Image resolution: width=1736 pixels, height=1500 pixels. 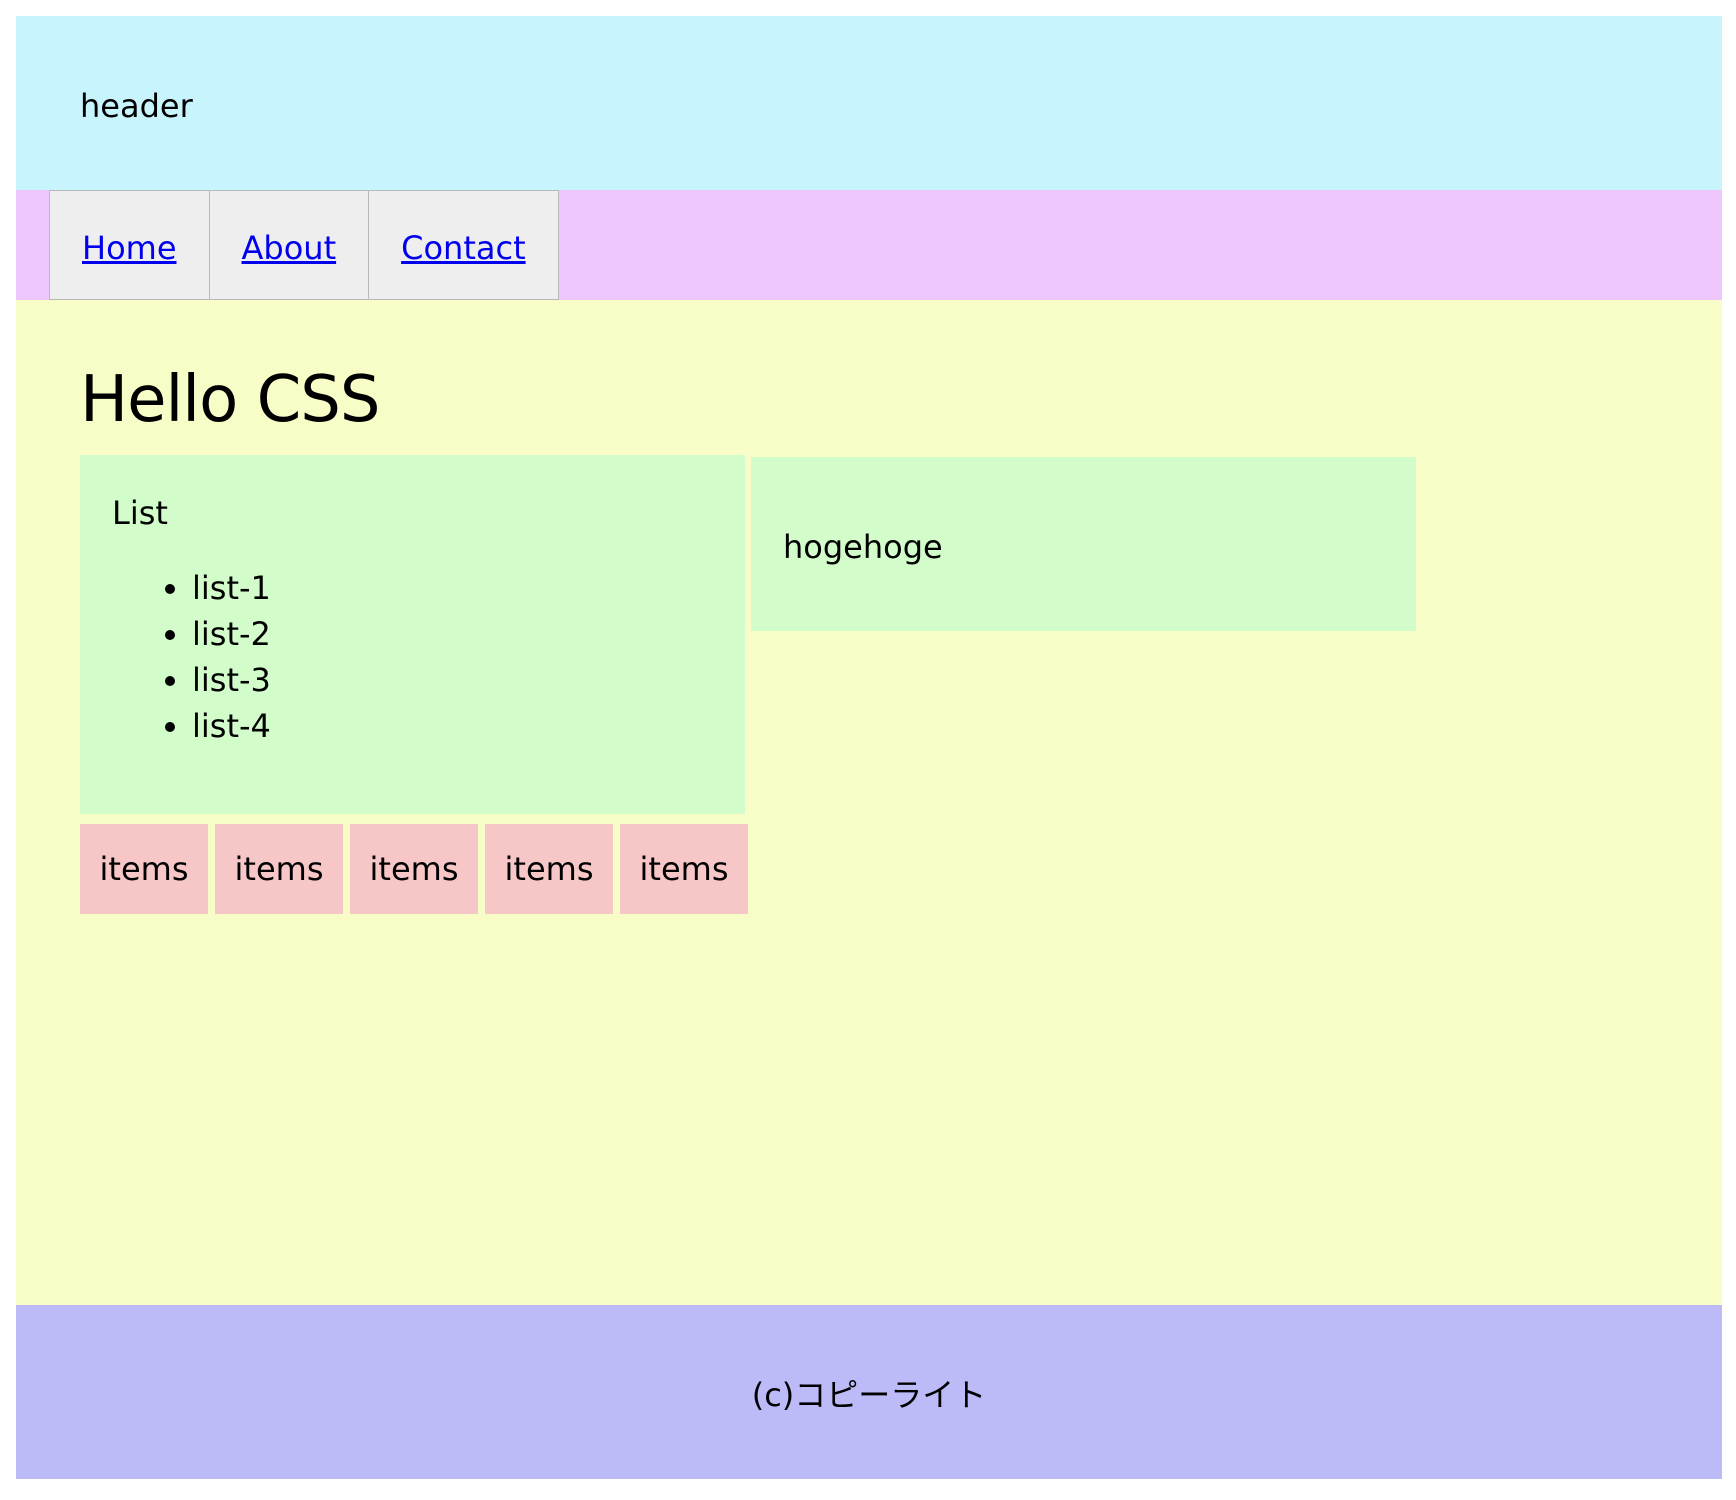 What do you see at coordinates (289, 248) in the screenshot?
I see `nav-link-about: About` at bounding box center [289, 248].